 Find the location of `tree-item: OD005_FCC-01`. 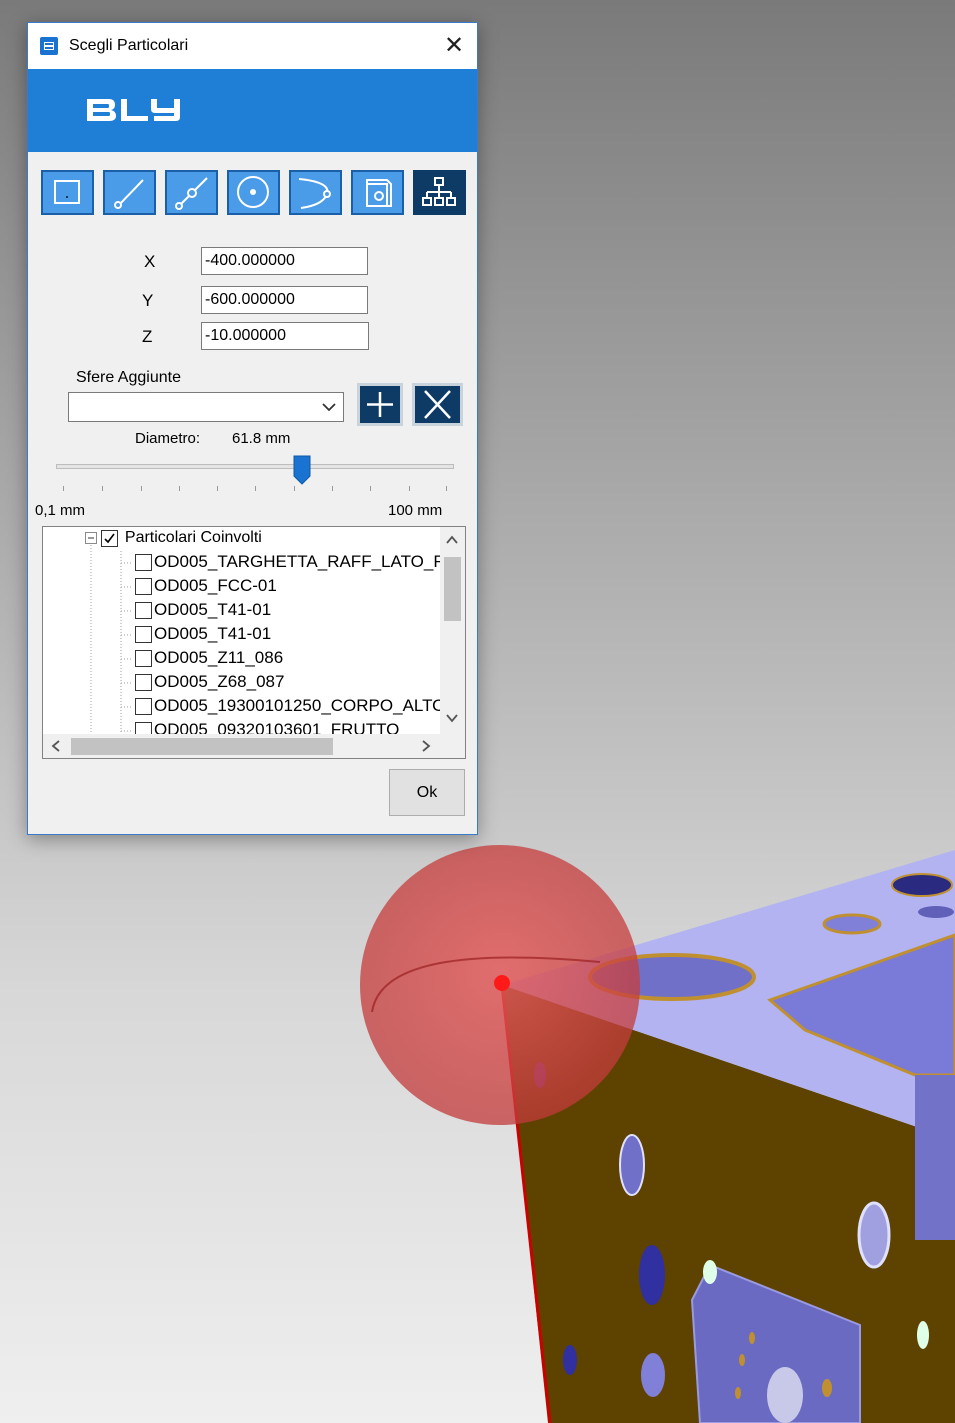

tree-item: OD005_FCC-01 is located at coordinates (206, 588).